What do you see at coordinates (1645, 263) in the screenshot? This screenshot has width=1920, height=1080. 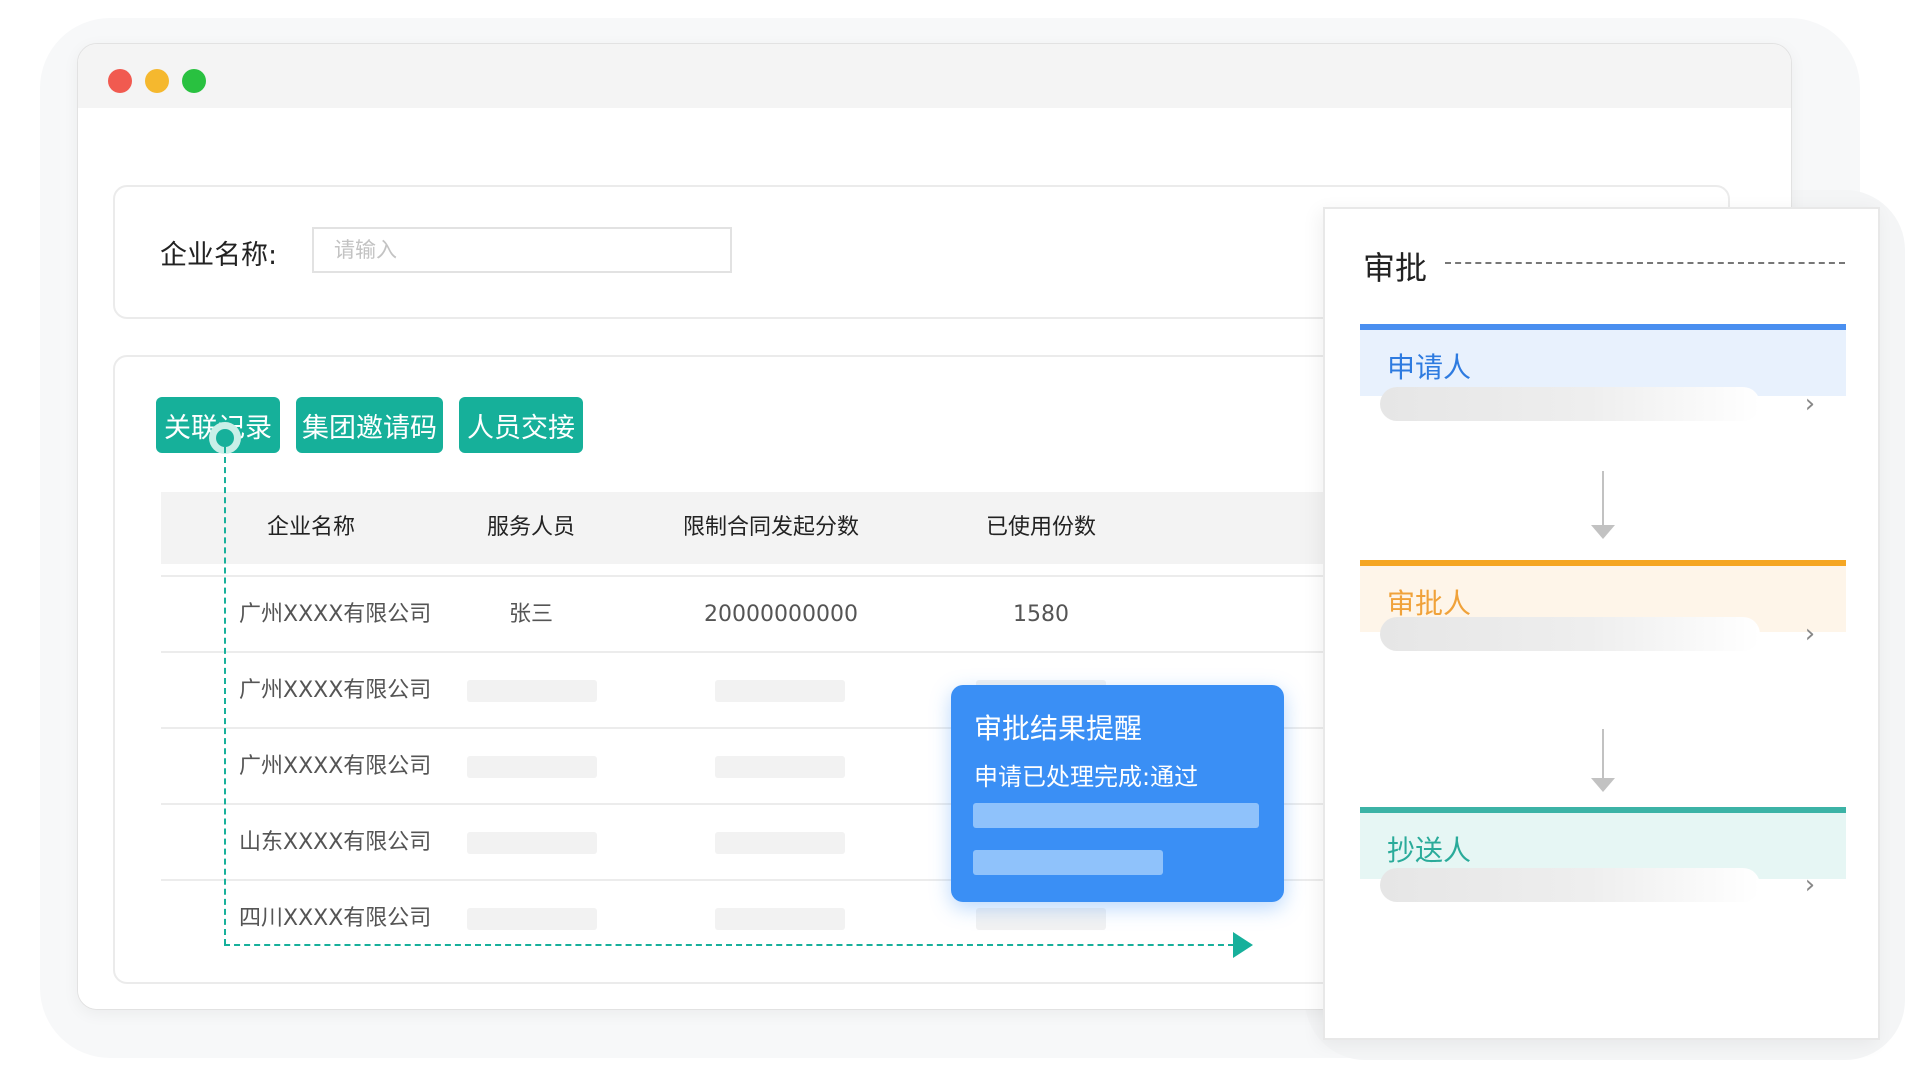 I see `title-divider` at bounding box center [1645, 263].